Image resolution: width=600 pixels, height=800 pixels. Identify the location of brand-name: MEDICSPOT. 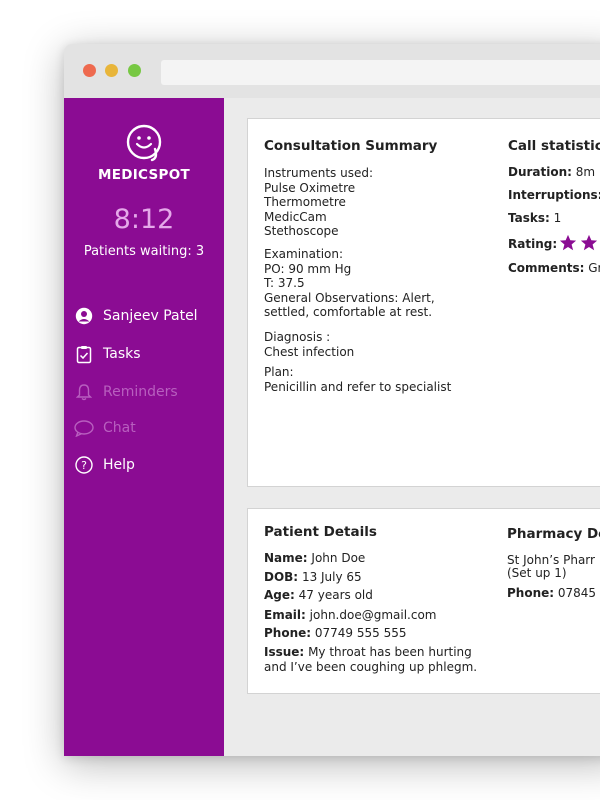
(144, 175).